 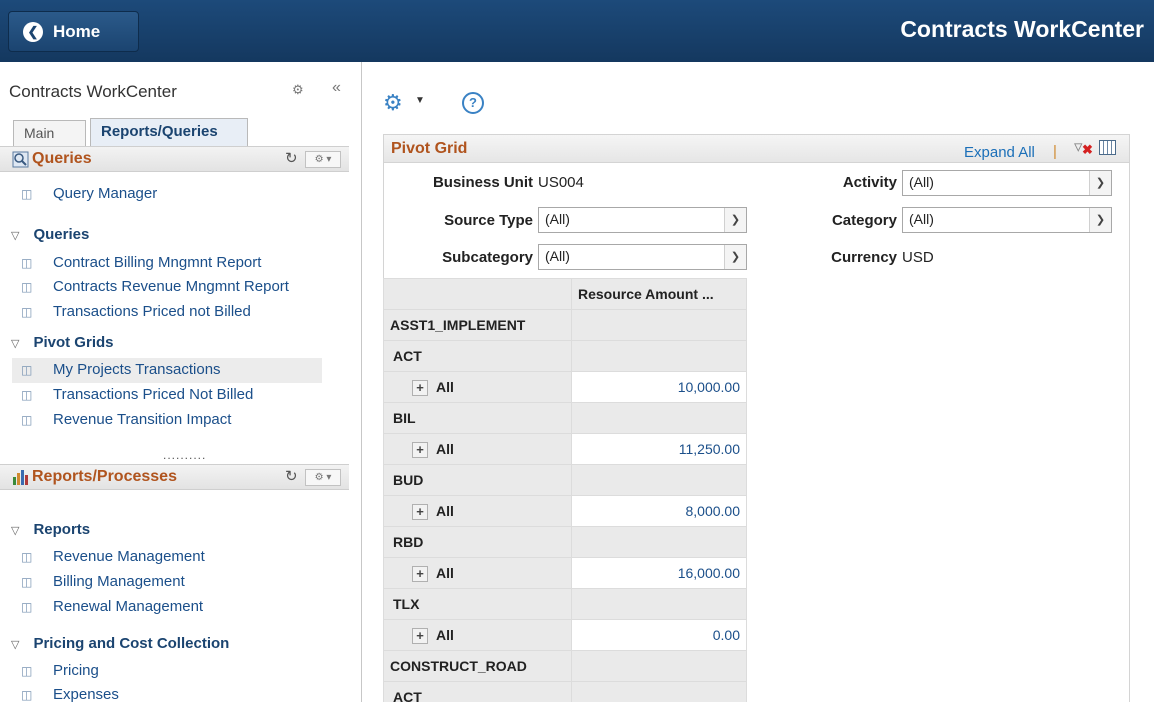 I want to click on page-title: Contracts WorkCenter, so click(x=1022, y=29).